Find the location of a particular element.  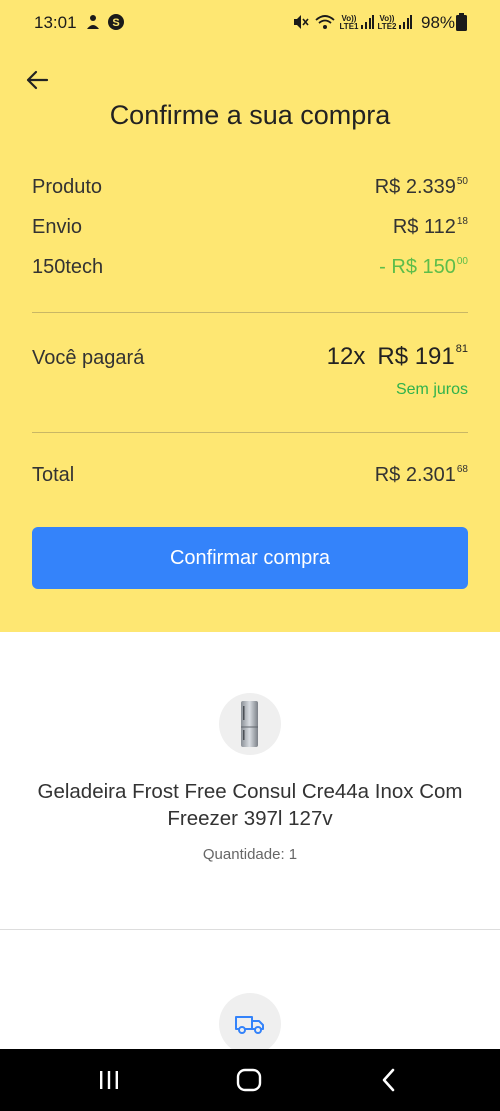

battery-icon is located at coordinates (461, 22).